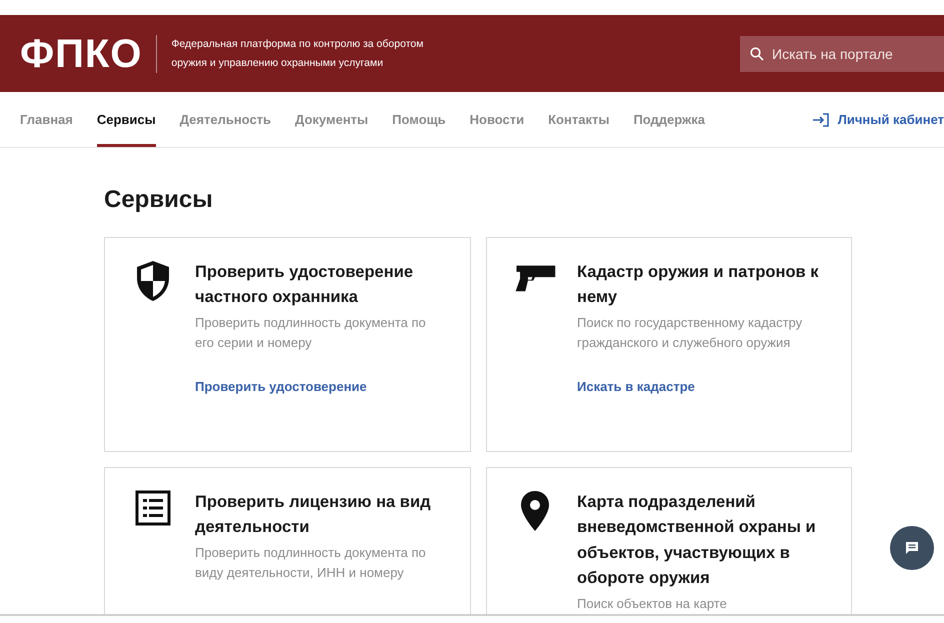  What do you see at coordinates (226, 119) in the screenshot?
I see `nav-tab: Деятельность` at bounding box center [226, 119].